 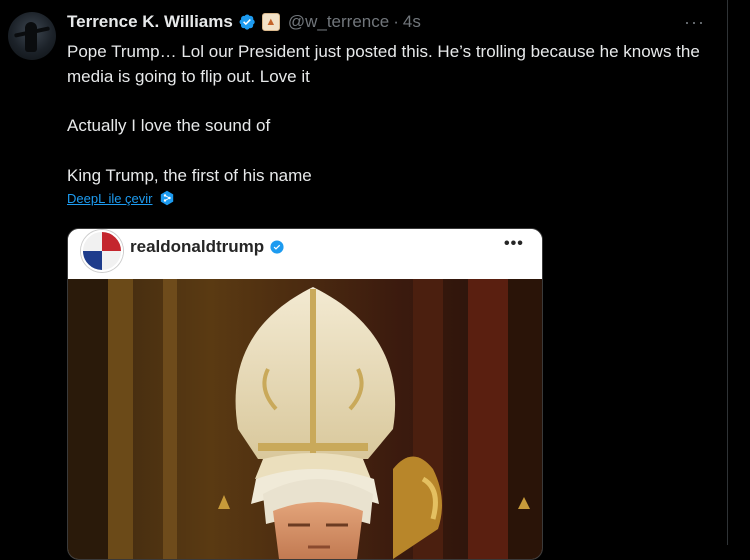 I want to click on author-name: Terrence K. Williams, so click(x=150, y=22).